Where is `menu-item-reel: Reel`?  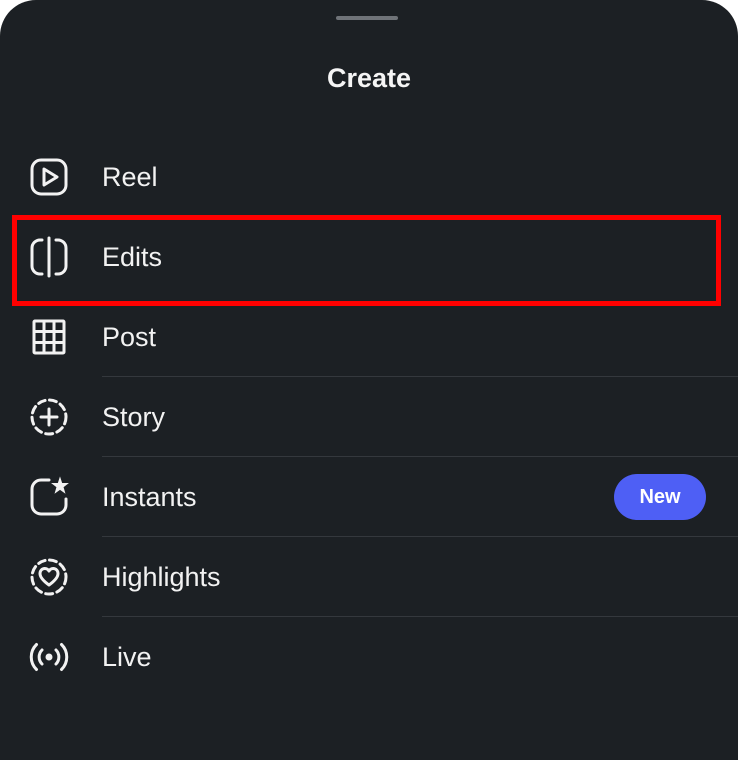 menu-item-reel: Reel is located at coordinates (369, 177).